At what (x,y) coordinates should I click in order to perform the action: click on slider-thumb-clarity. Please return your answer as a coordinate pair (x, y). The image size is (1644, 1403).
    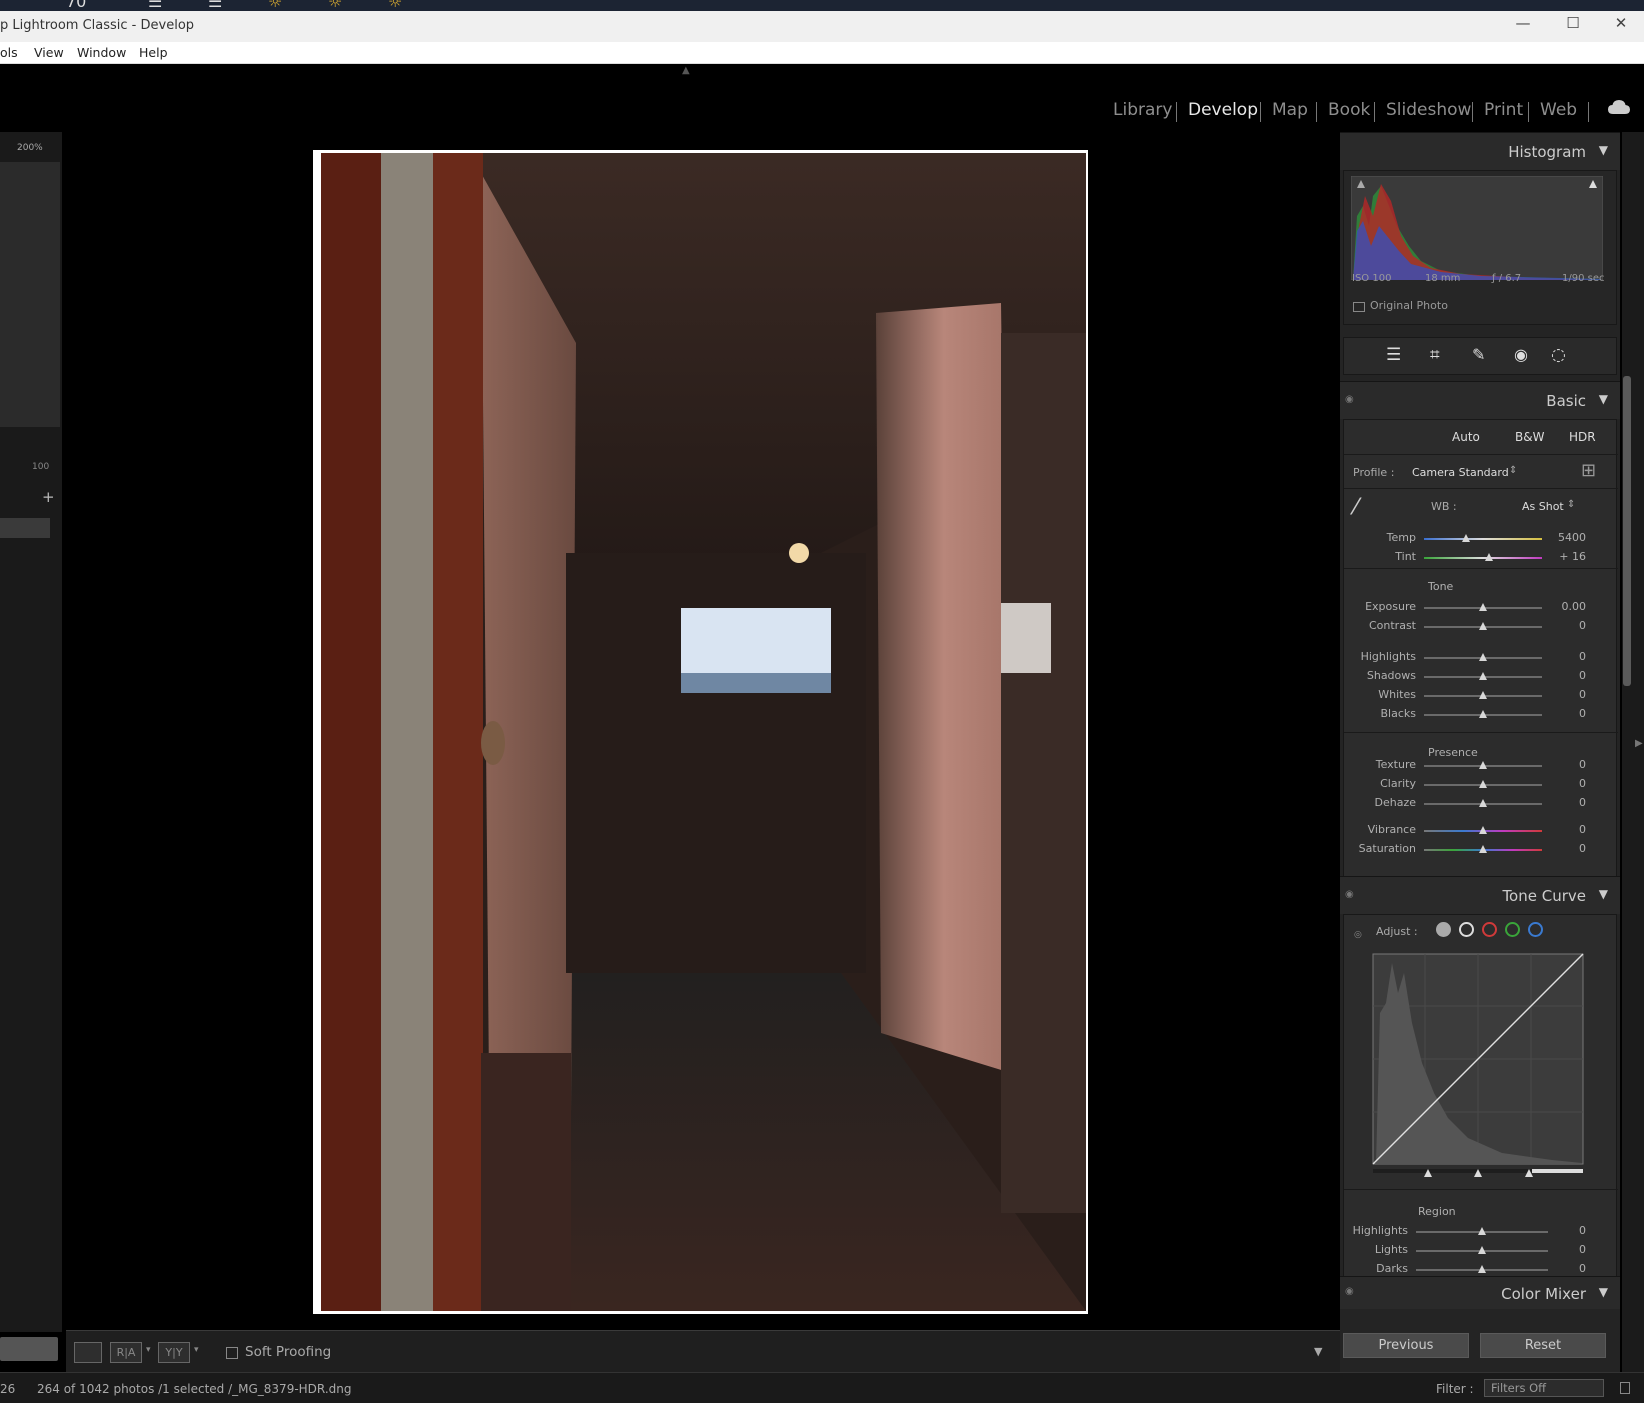
    Looking at the image, I should click on (1483, 784).